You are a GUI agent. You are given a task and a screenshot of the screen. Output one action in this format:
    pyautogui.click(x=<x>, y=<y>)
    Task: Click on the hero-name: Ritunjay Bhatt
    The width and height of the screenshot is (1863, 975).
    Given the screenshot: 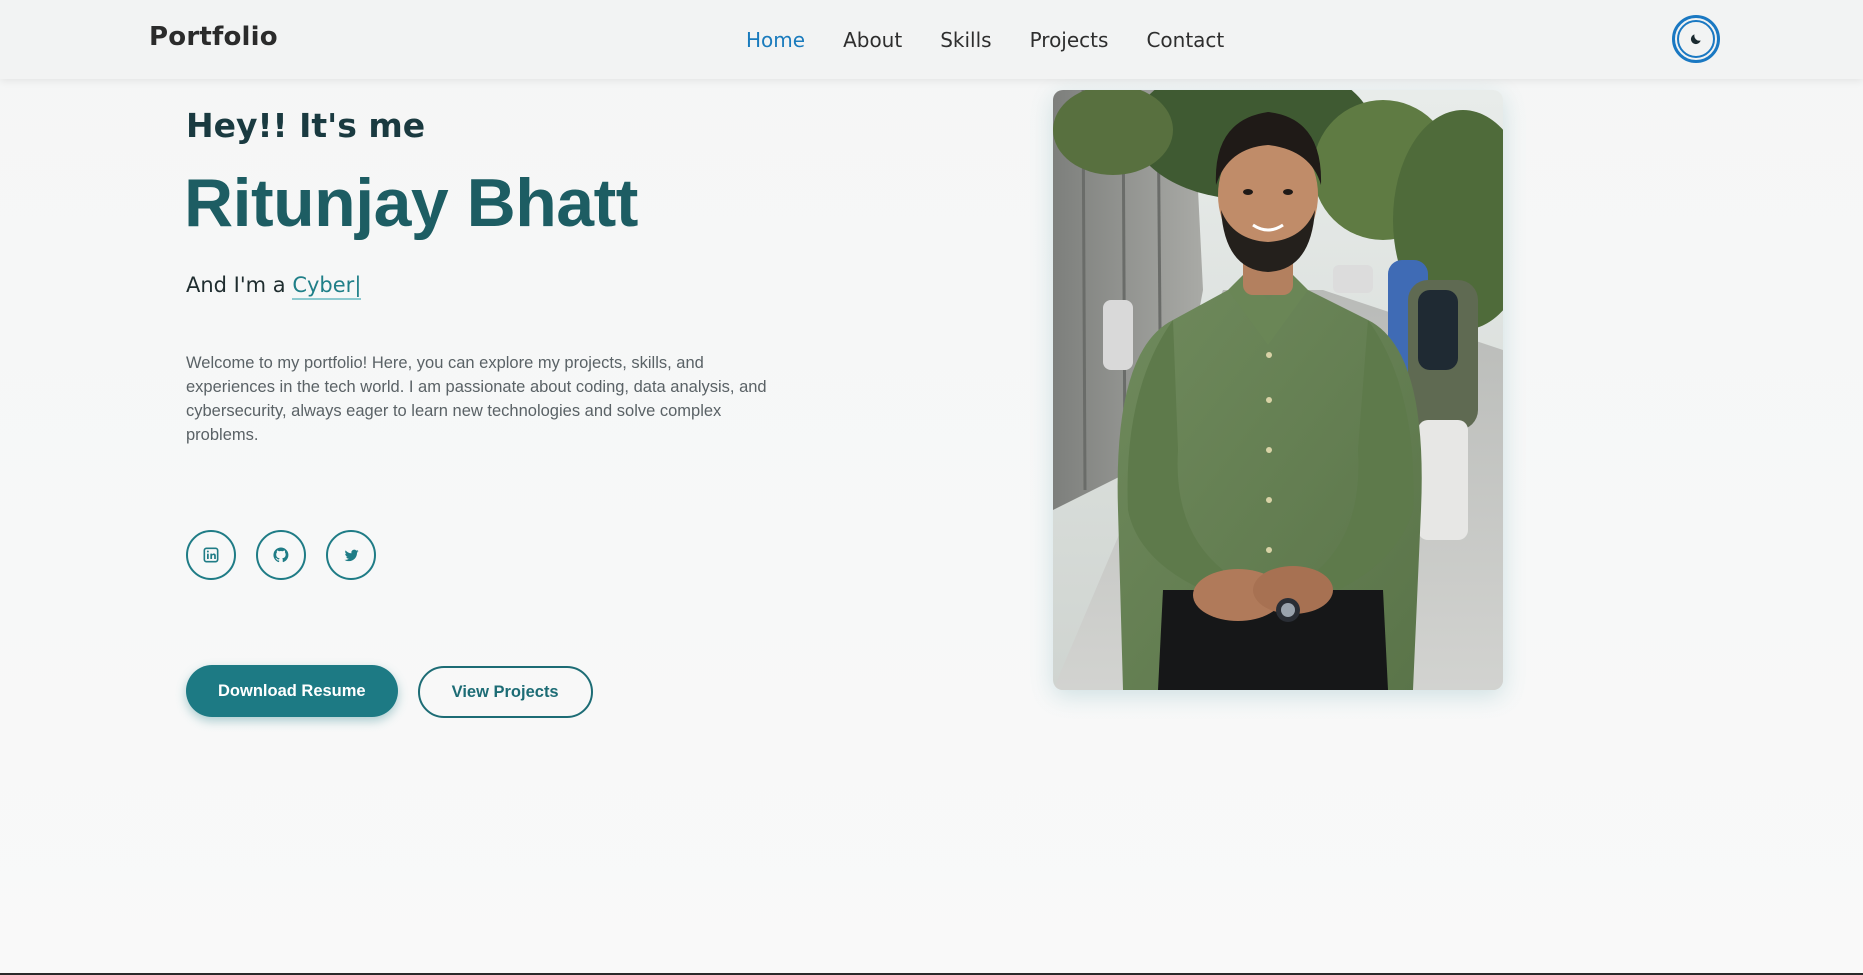 What is the action you would take?
    pyautogui.click(x=411, y=203)
    